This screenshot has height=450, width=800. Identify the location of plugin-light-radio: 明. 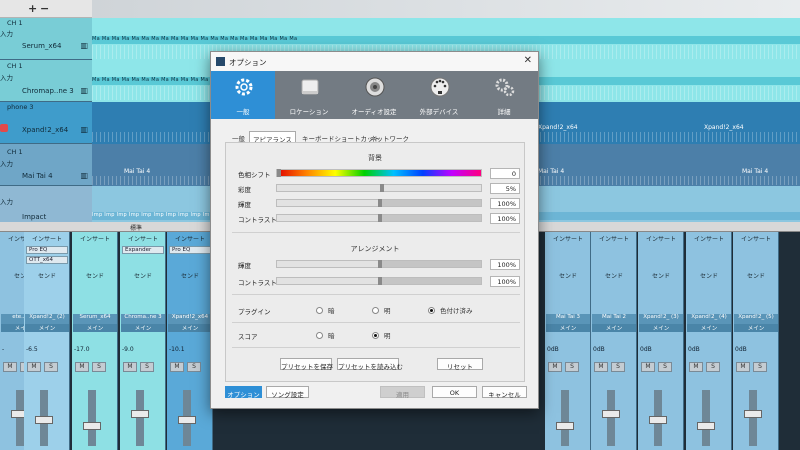
(381, 310).